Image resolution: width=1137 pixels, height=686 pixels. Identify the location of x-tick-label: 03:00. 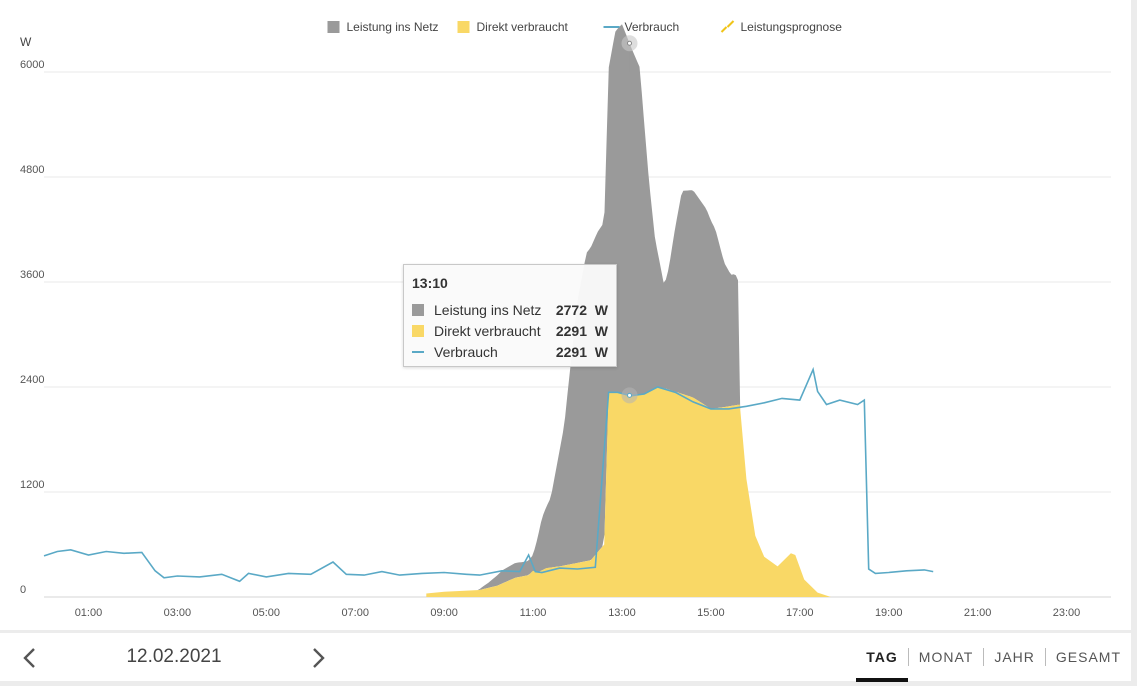
(178, 613).